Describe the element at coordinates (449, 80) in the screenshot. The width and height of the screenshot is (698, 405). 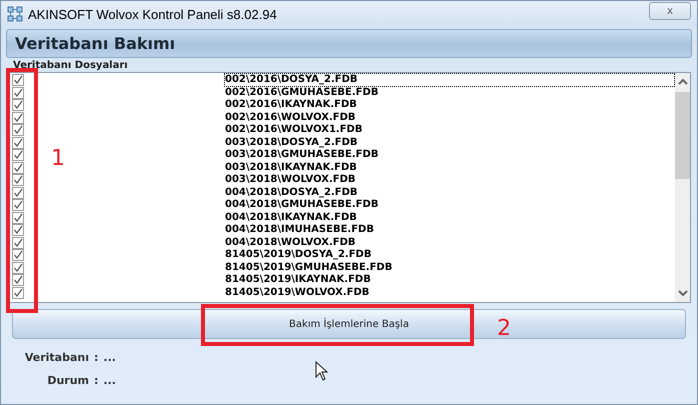
I see `file-path: 002\2016\DOSYA_2.FDB` at that location.